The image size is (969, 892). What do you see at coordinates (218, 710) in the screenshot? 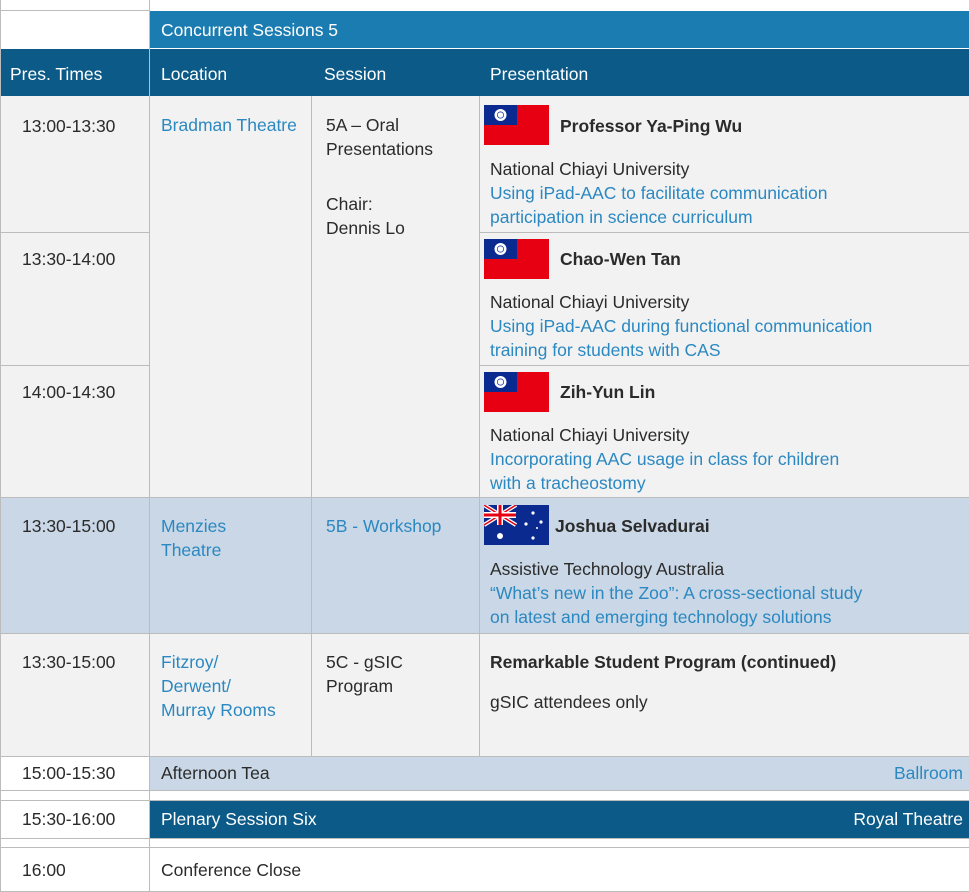
I see `block-c-location-line: Murray Rooms` at bounding box center [218, 710].